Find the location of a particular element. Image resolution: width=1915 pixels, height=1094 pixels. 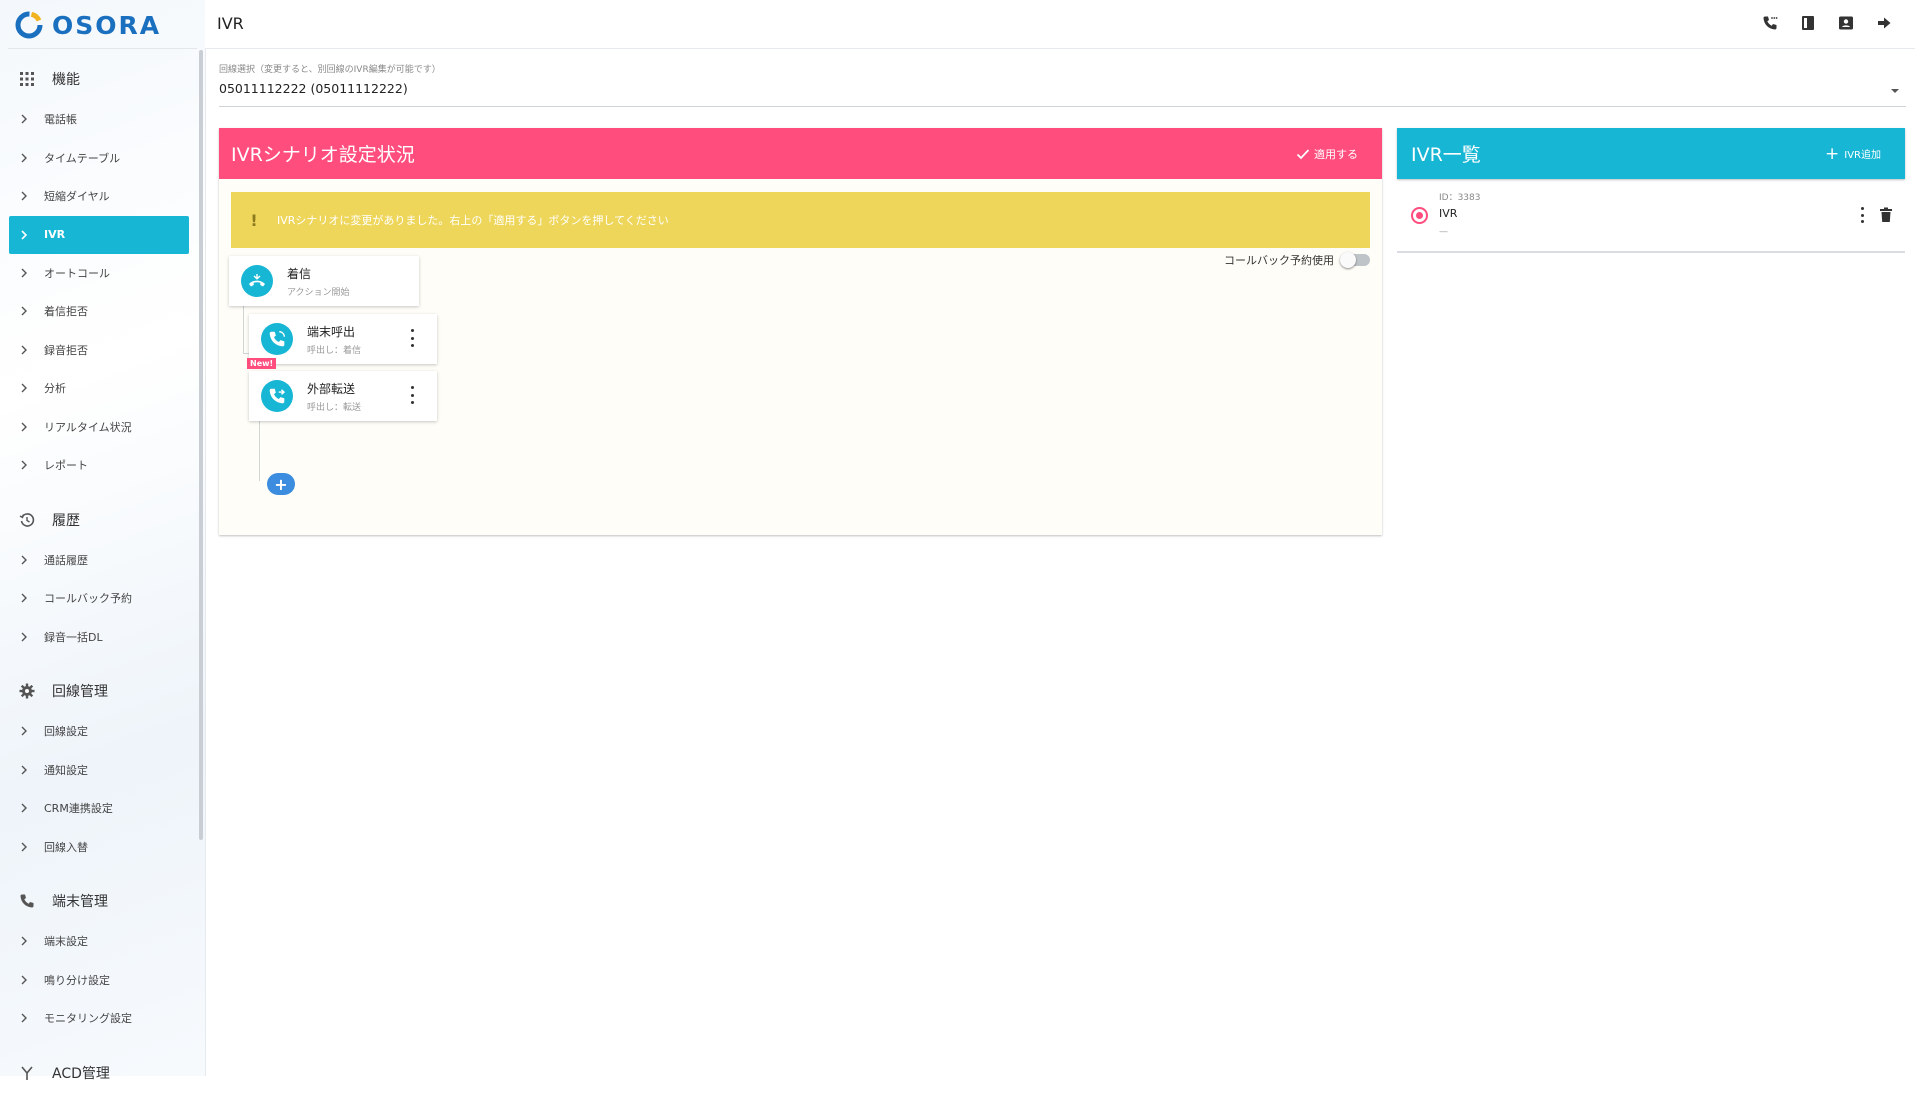

flow-node-external-transfer: New! 外部転送 呼出し：転送 is located at coordinates (342, 389).